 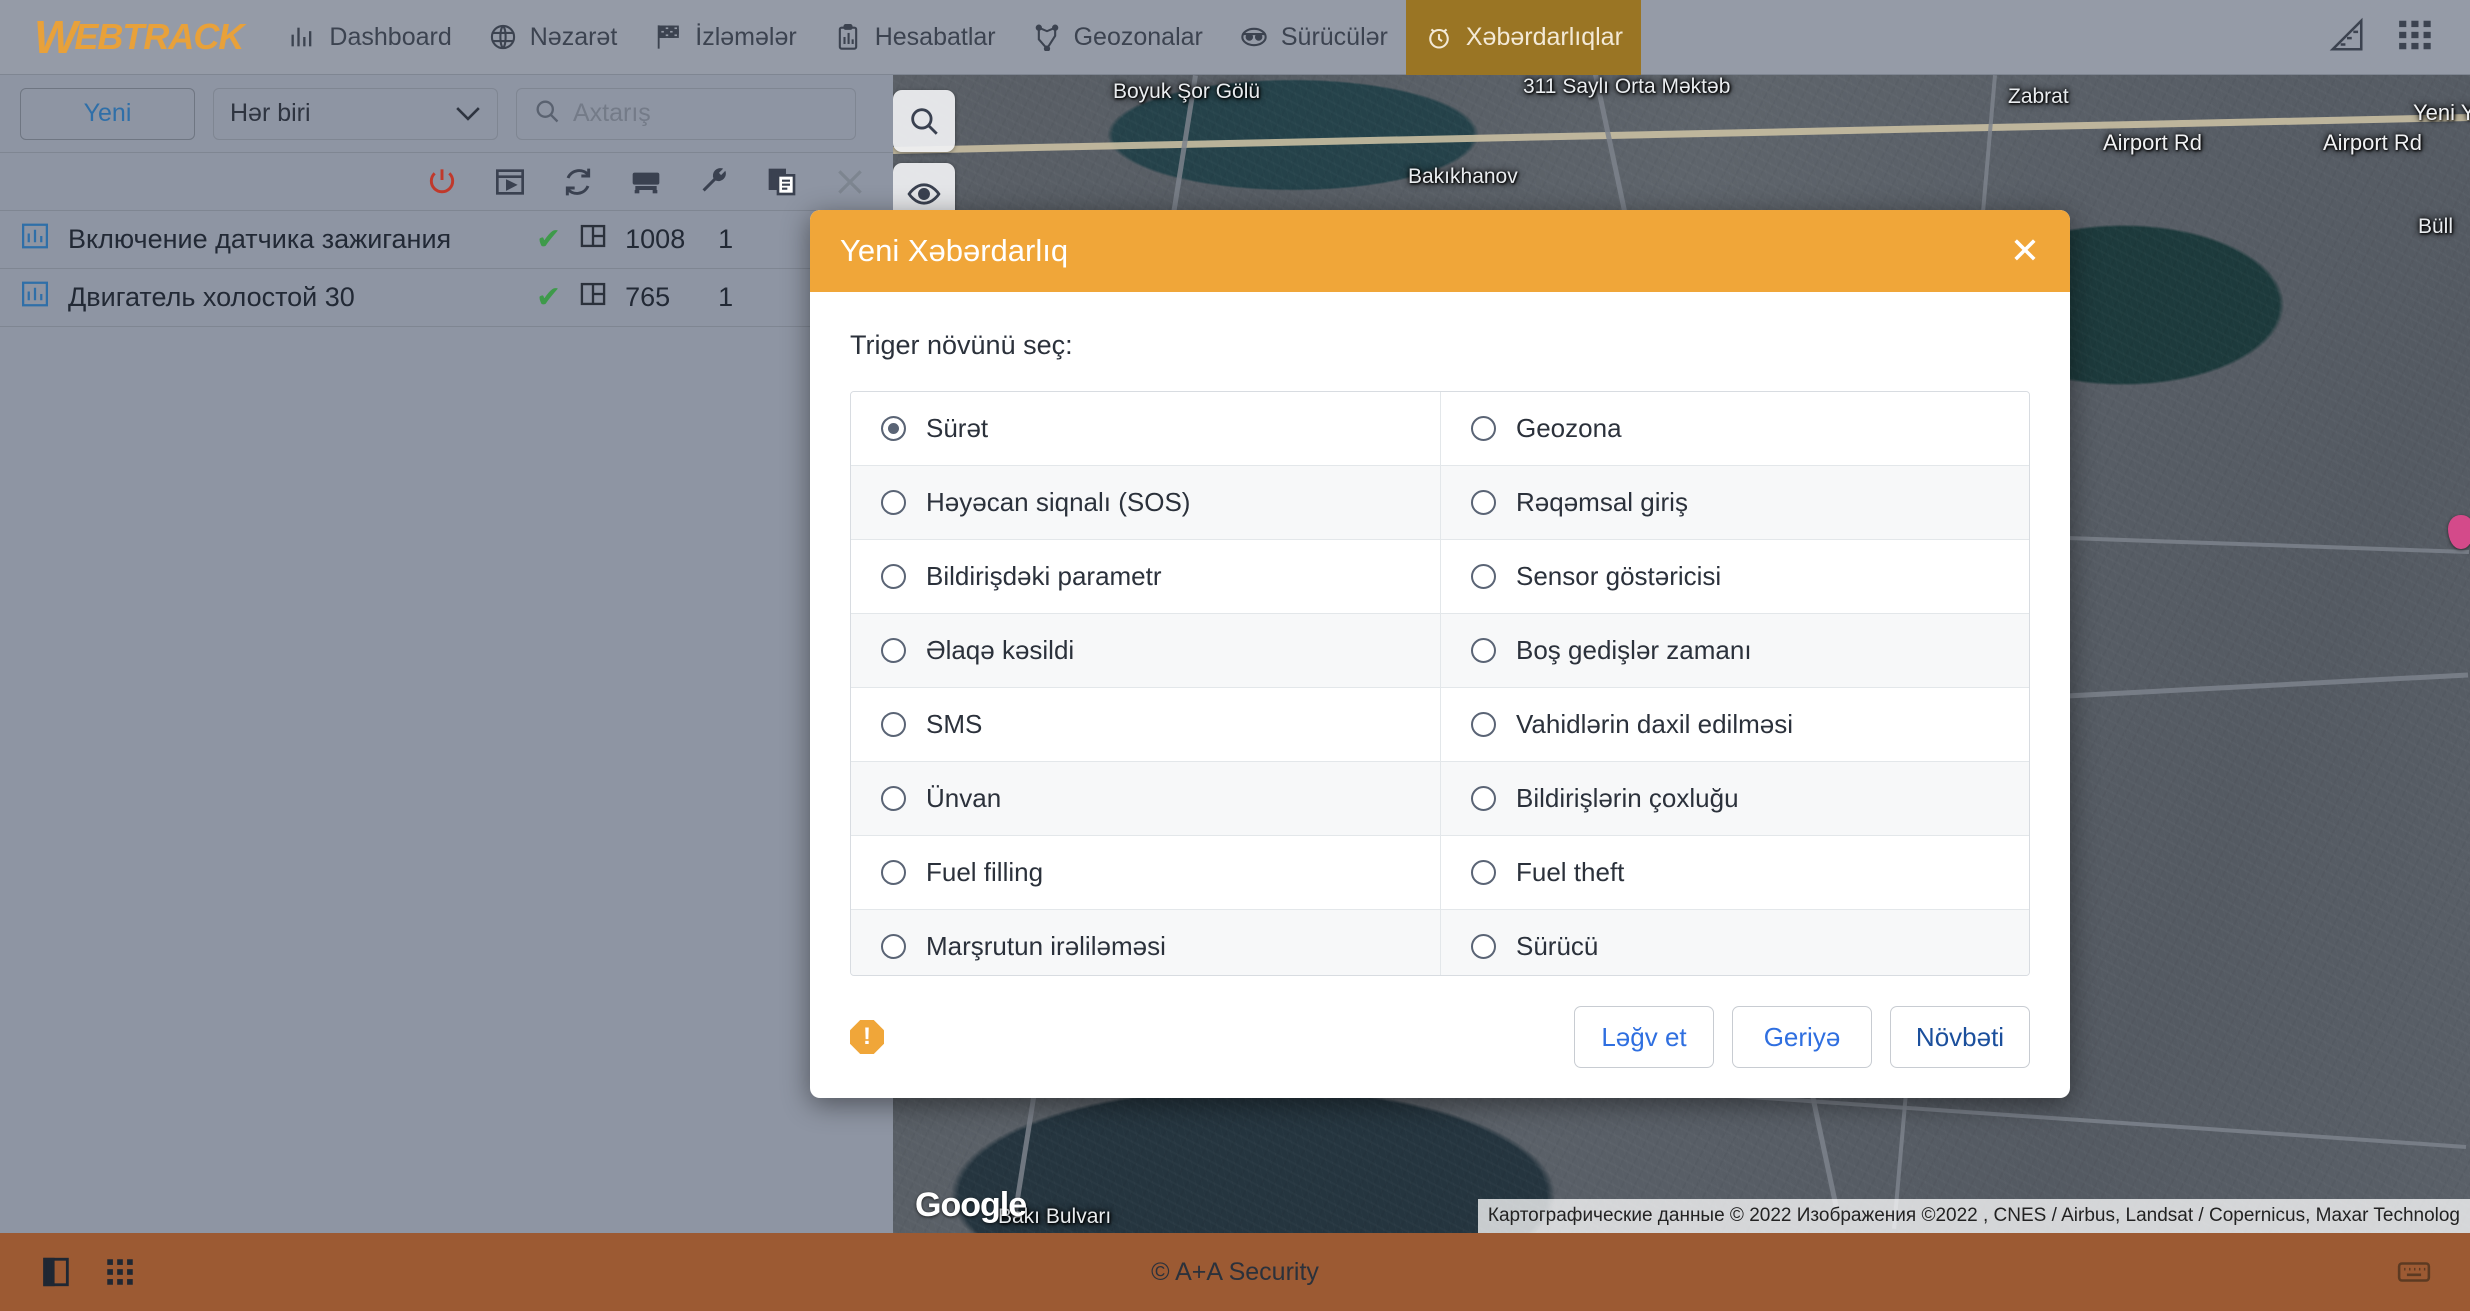 I want to click on video-window-icon, so click(x=510, y=182).